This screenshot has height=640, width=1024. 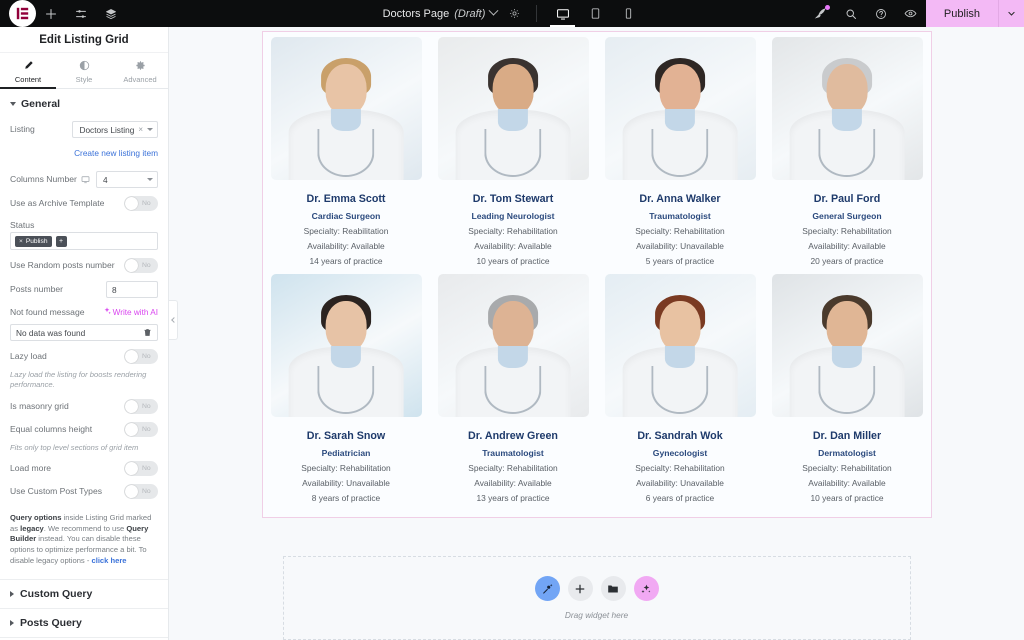 I want to click on desktop-icon, so click(x=85, y=179).